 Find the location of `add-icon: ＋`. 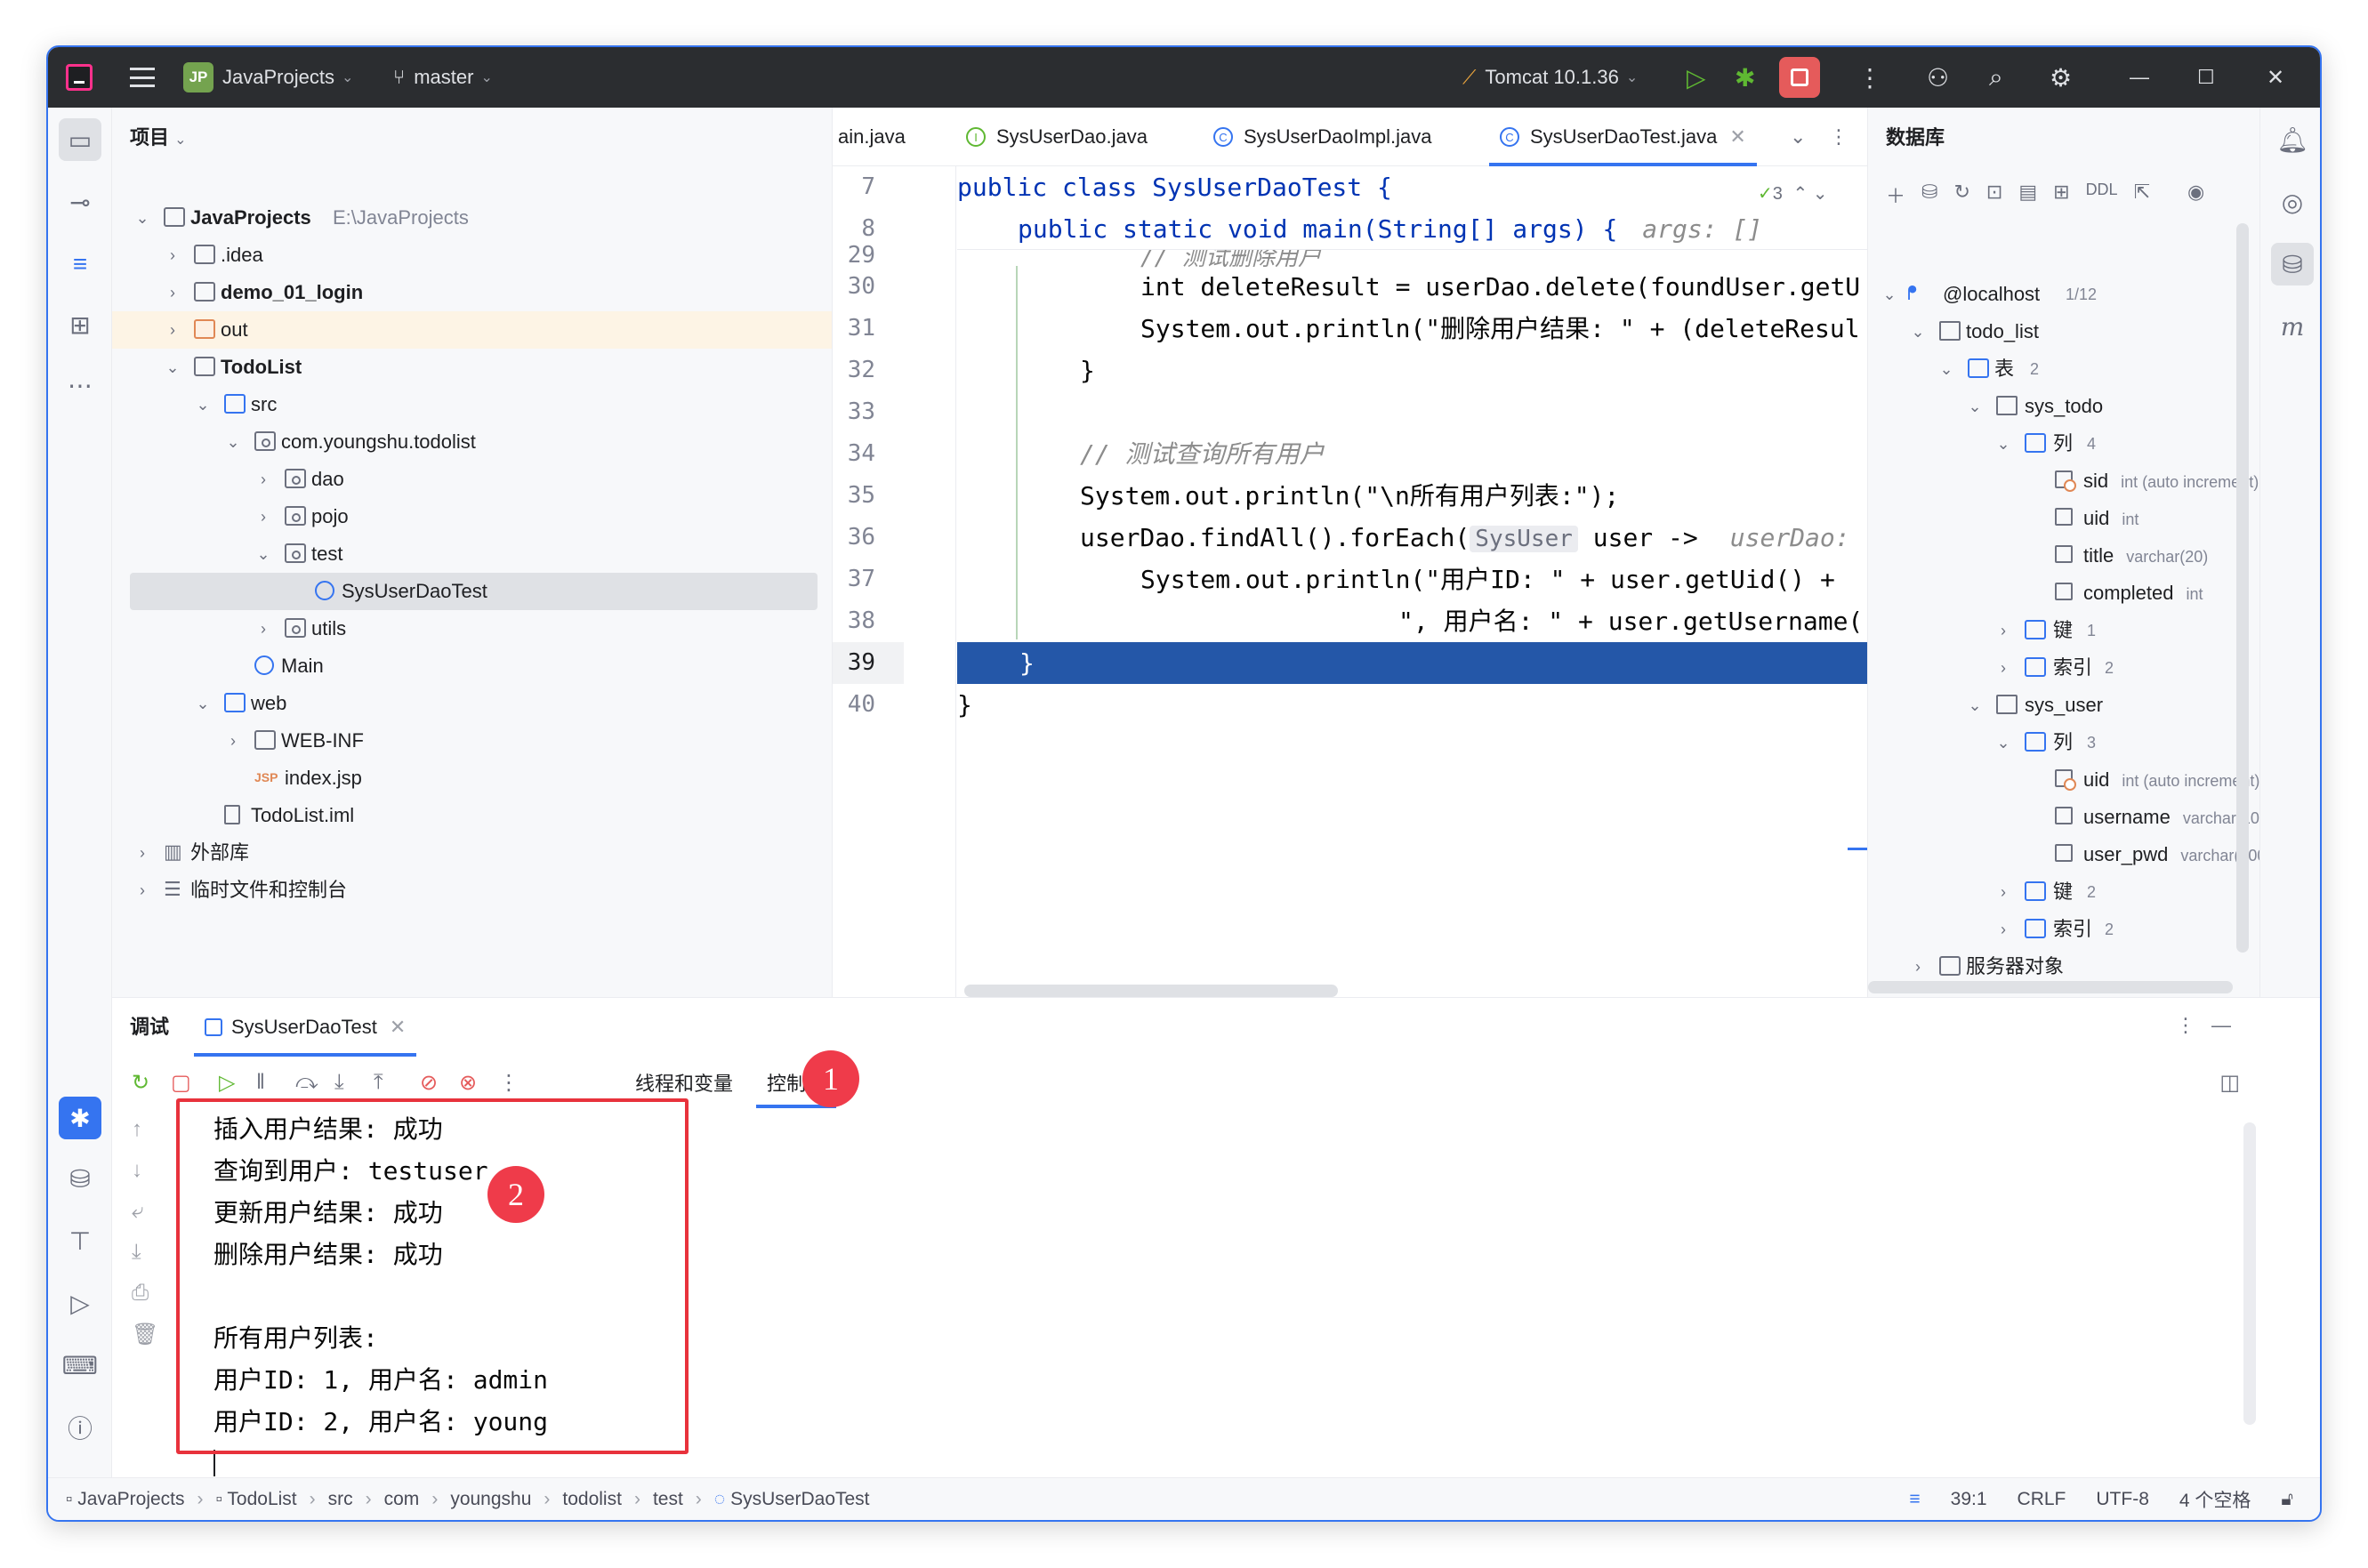

add-icon: ＋ is located at coordinates (1896, 195).